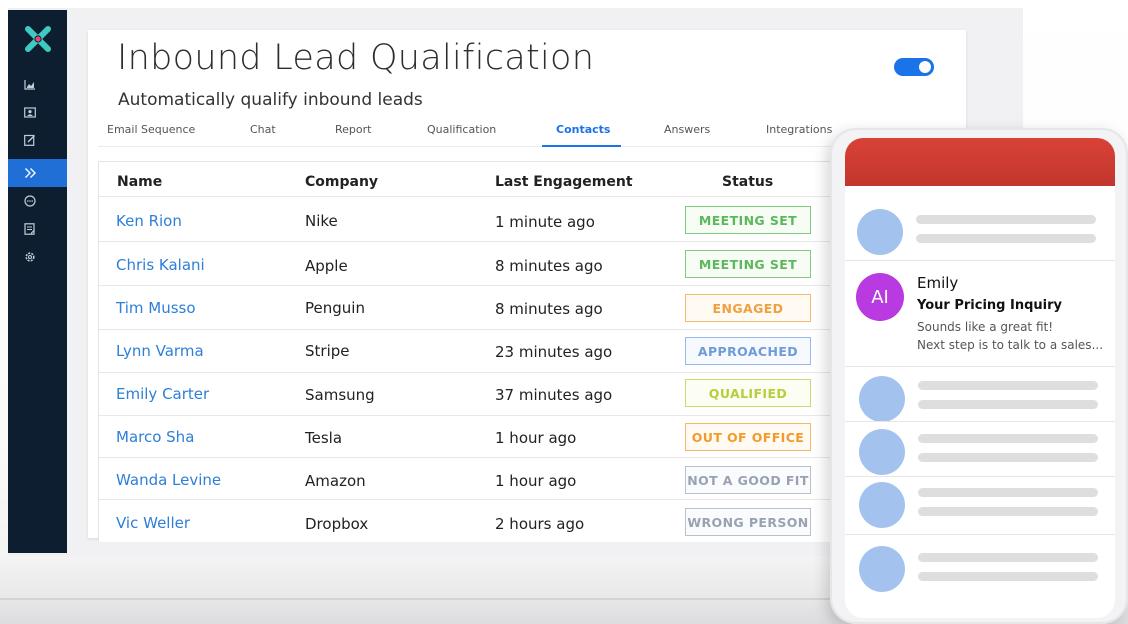 Image resolution: width=1128 pixels, height=624 pixels. I want to click on column-header-name: Name, so click(139, 182).